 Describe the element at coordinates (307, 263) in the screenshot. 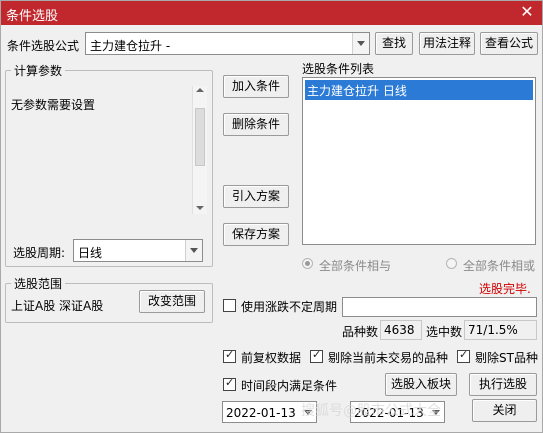

I see `all-and-radio` at that location.